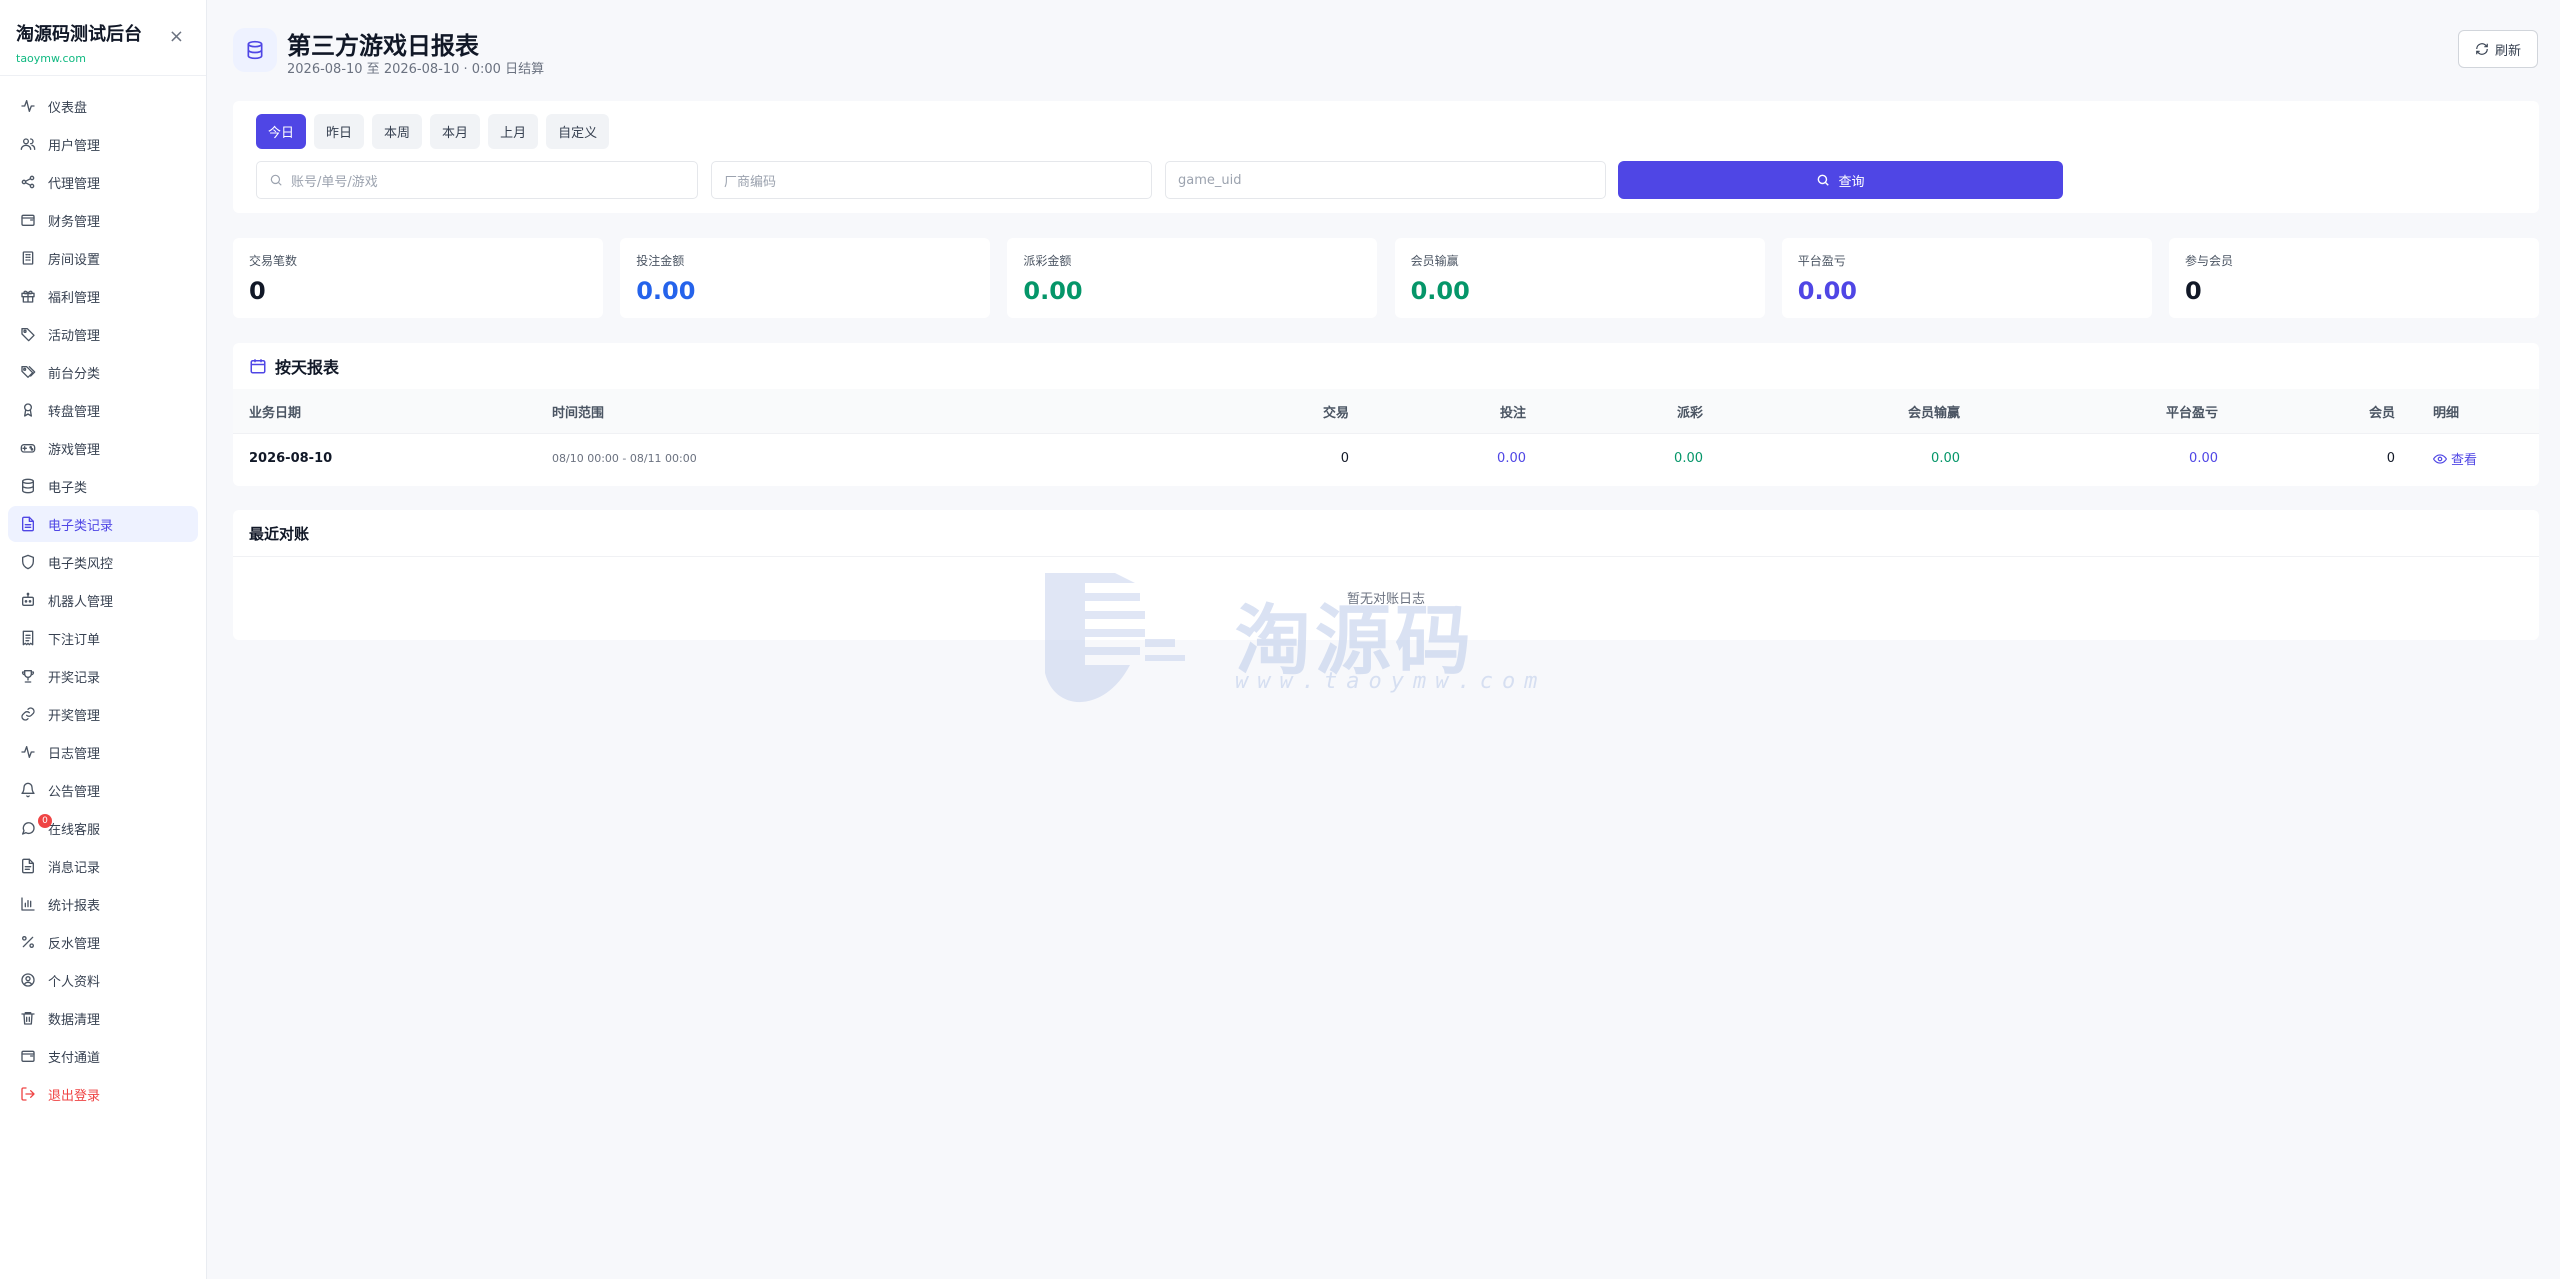 The height and width of the screenshot is (1279, 2560). What do you see at coordinates (931, 180) in the screenshot?
I see `vendor-code-input: 厂商编码` at bounding box center [931, 180].